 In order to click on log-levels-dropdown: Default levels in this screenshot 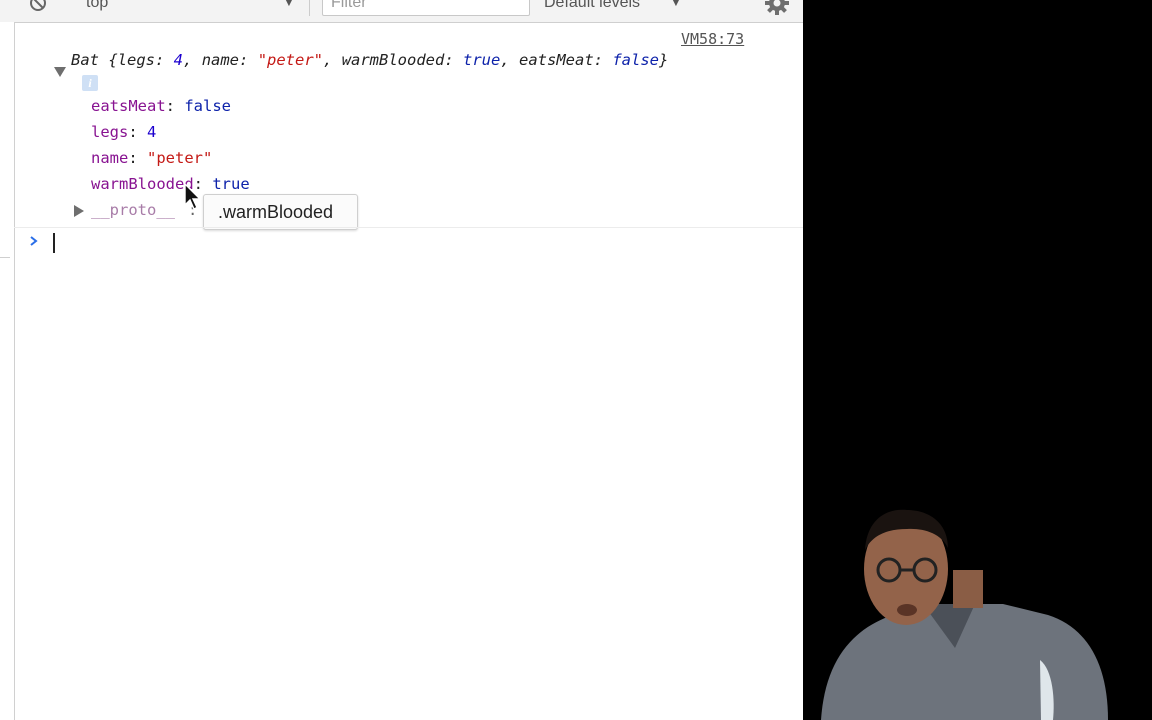, I will do `click(592, 6)`.